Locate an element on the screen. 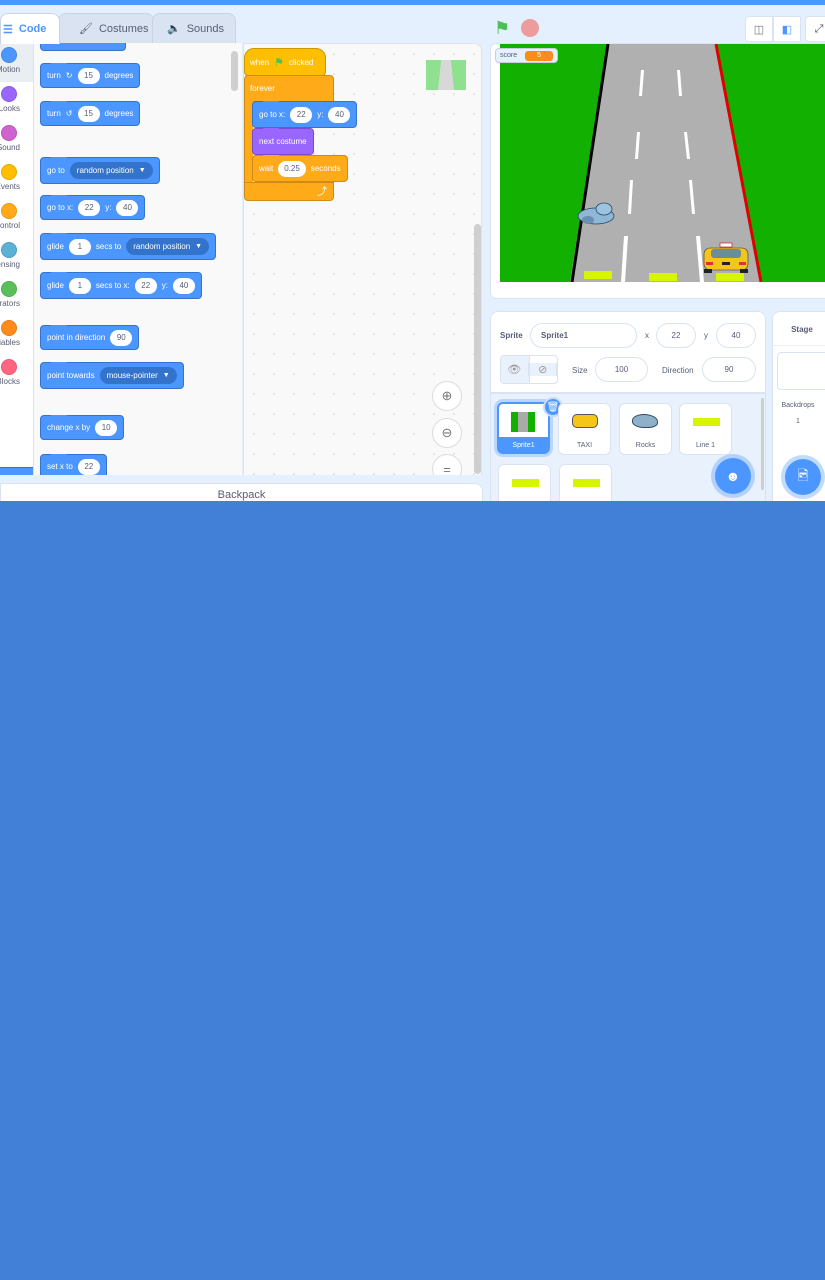 Image resolution: width=825 pixels, height=1280 pixels. stage-size-toggle: ◫ ◧ ⤢ is located at coordinates (785, 29).